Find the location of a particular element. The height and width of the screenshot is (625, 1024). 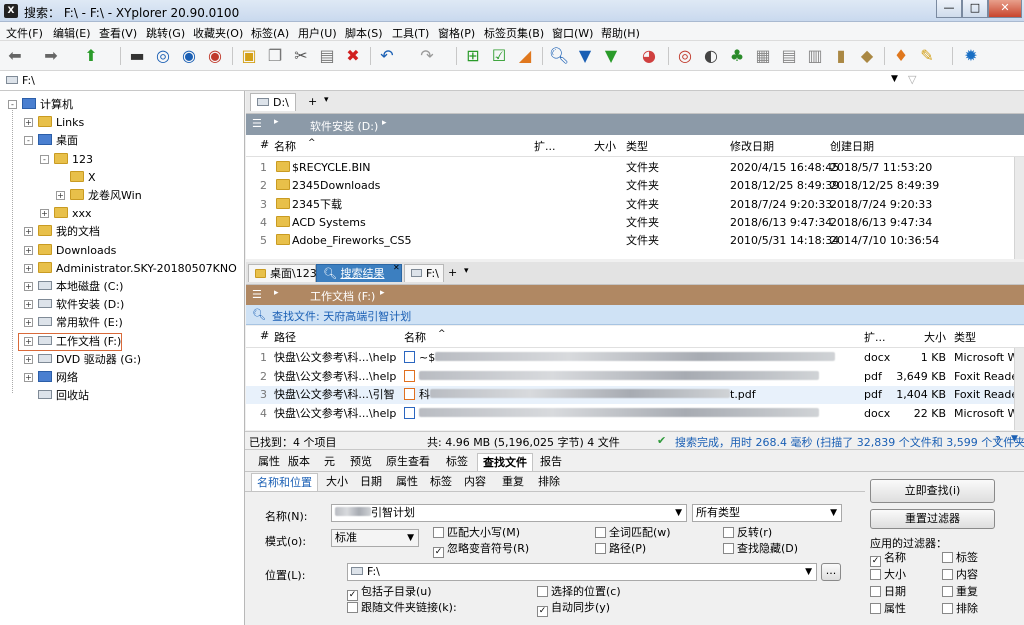

cut-icon: ✂ is located at coordinates (301, 56).